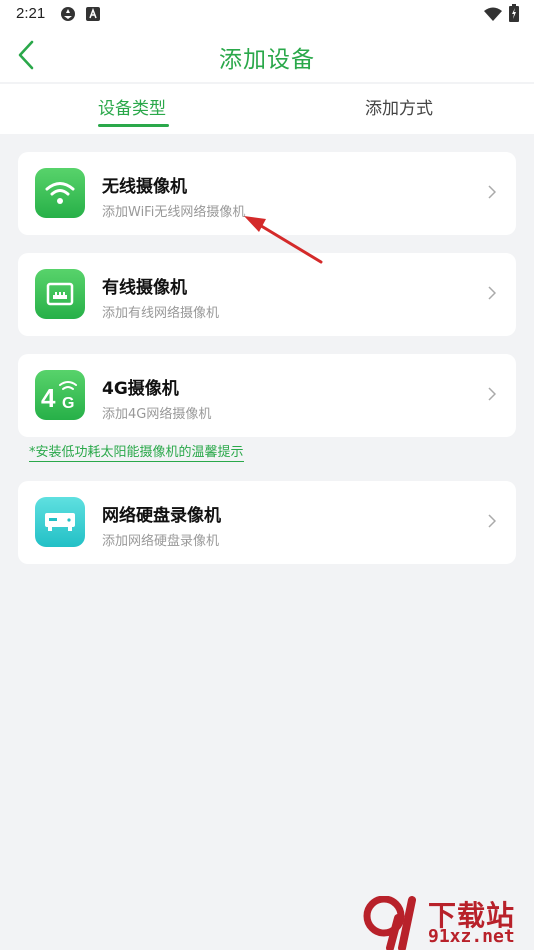  I want to click on device-card-wired: 有线摄像机 添加有线网络摄像机, so click(267, 294).